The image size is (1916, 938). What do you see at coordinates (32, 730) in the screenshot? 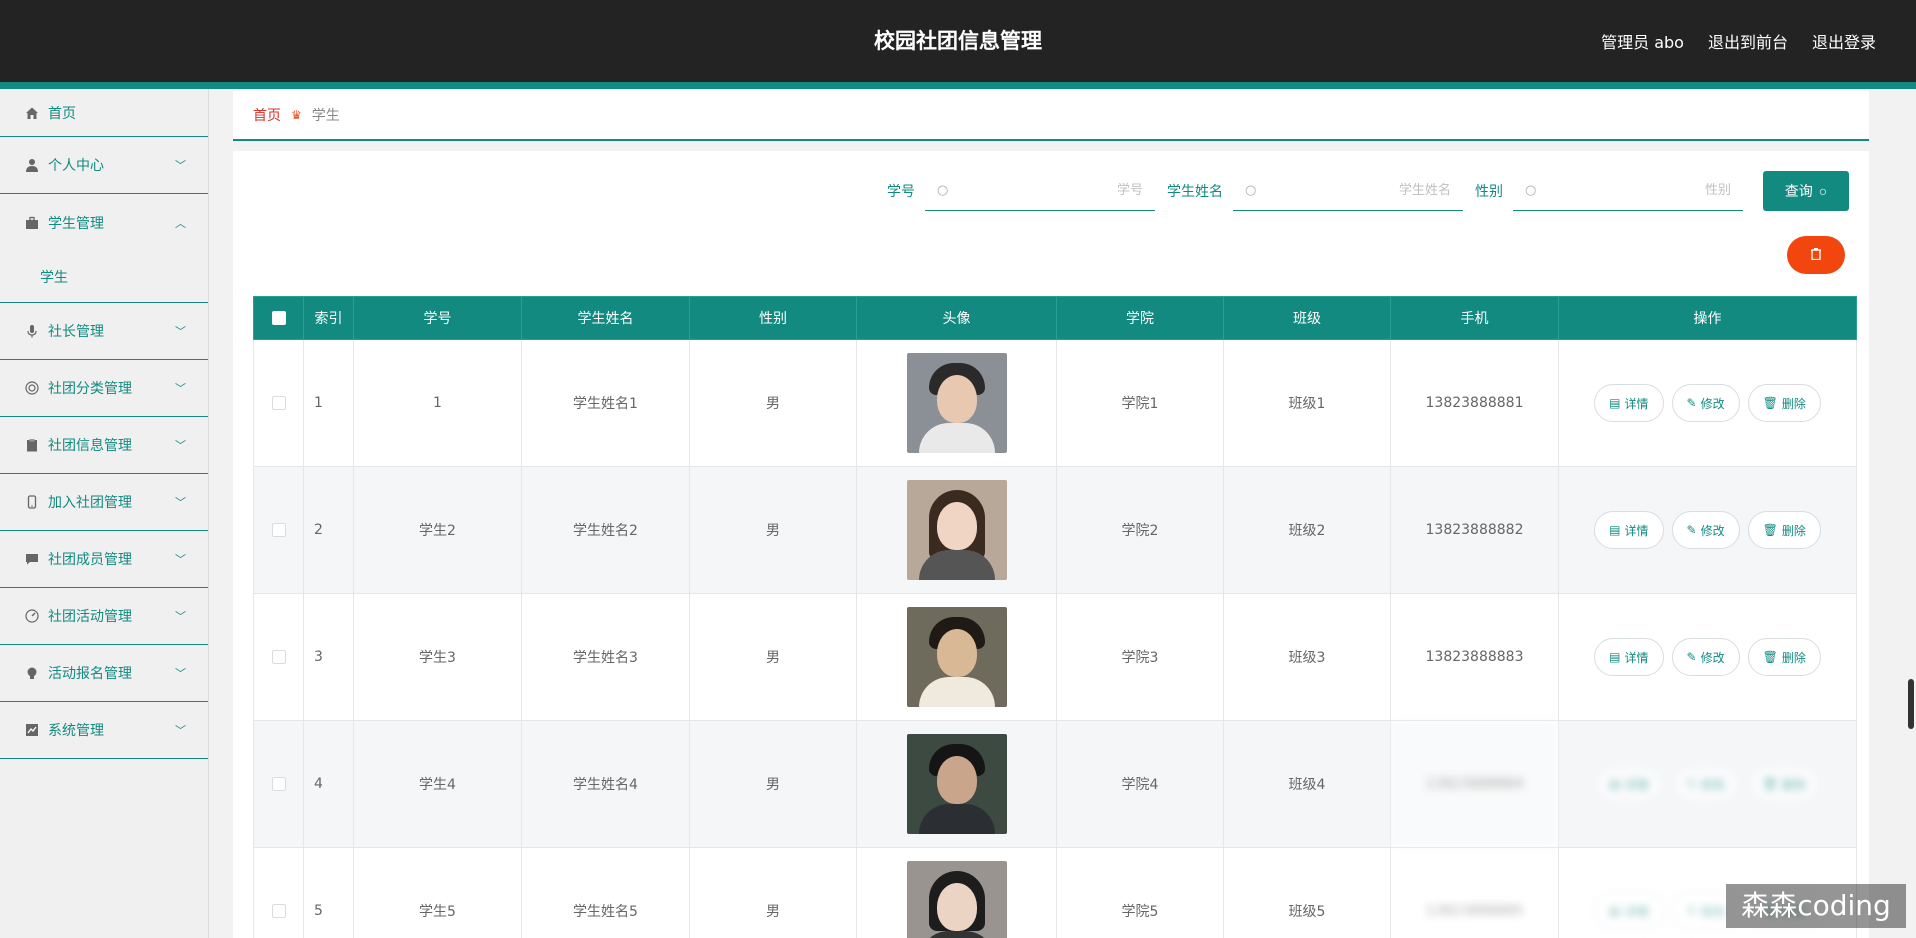
I see `chart-icon` at bounding box center [32, 730].